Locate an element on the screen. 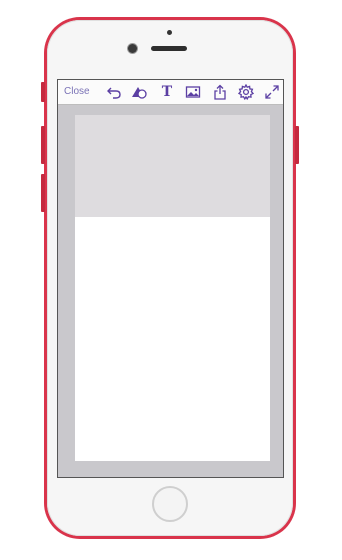 The width and height of the screenshot is (342, 560). home-button is located at coordinates (170, 504).